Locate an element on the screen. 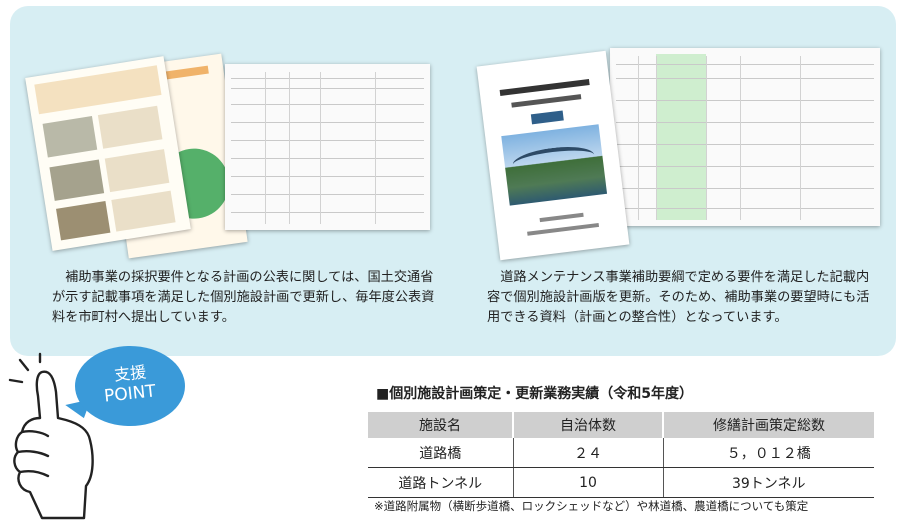 Image resolution: width=904 pixels, height=527 pixels. table-row: 道路トンネル 10 39トンネル is located at coordinates (621, 482).